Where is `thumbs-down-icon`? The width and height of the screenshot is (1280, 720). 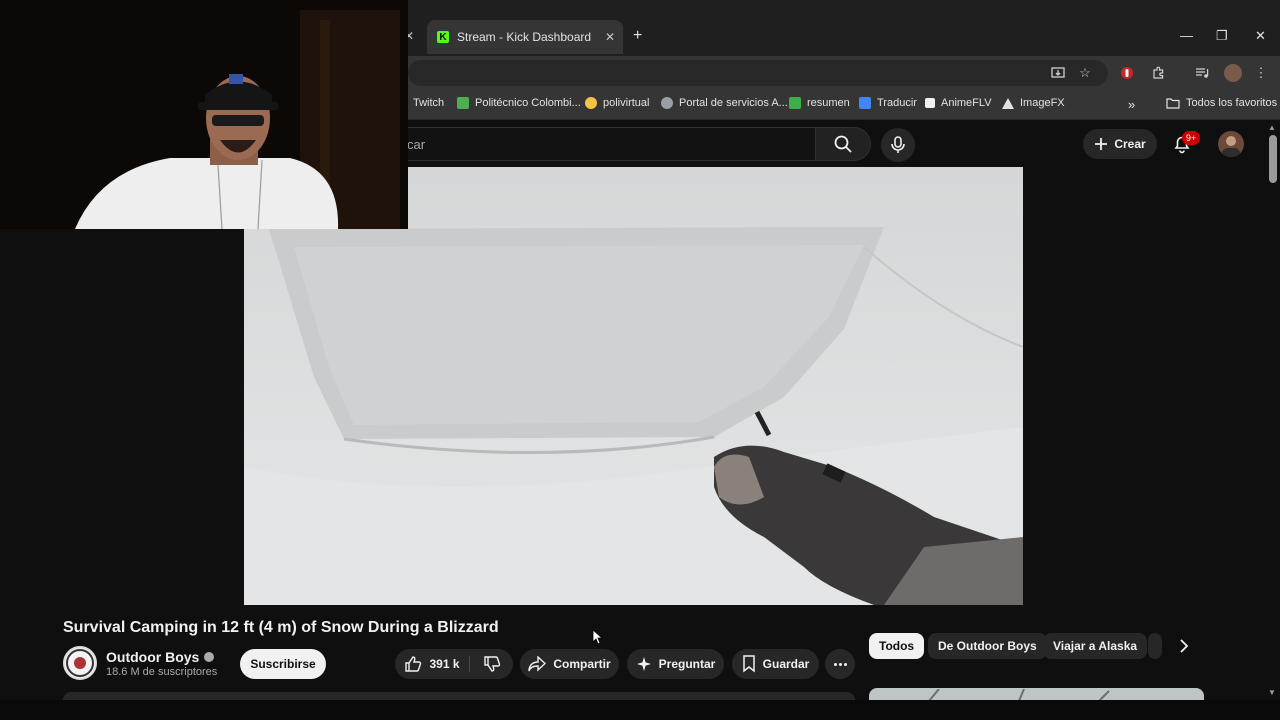 thumbs-down-icon is located at coordinates (491, 664).